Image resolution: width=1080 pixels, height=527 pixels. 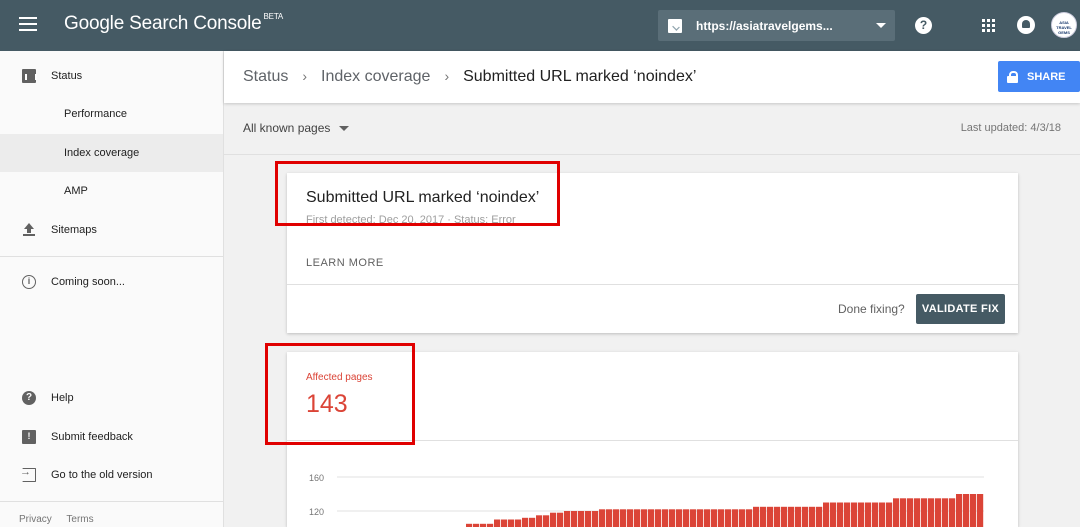 I want to click on terms-link: Terms, so click(x=79, y=519).